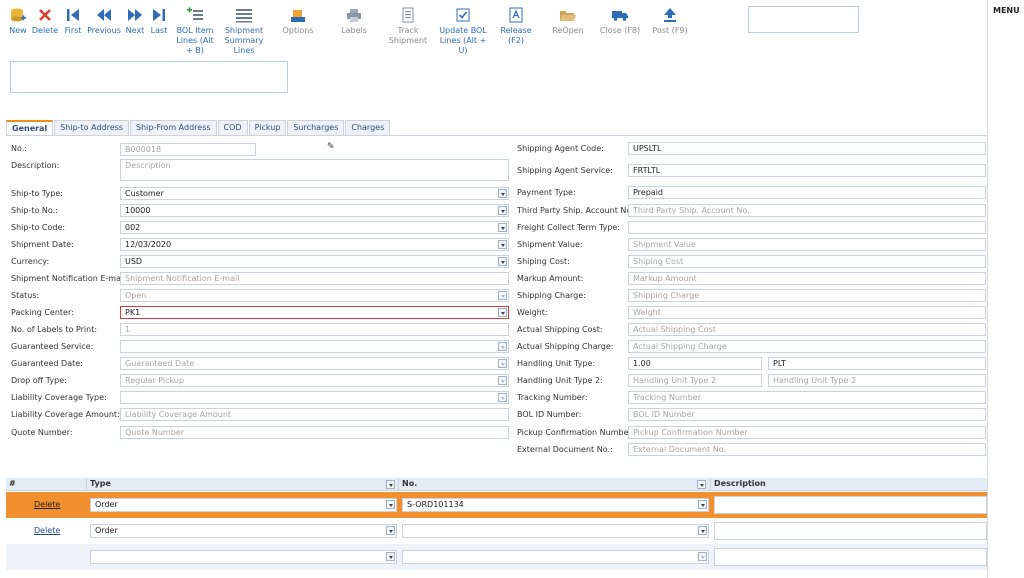  I want to click on options-button: Options, so click(298, 33).